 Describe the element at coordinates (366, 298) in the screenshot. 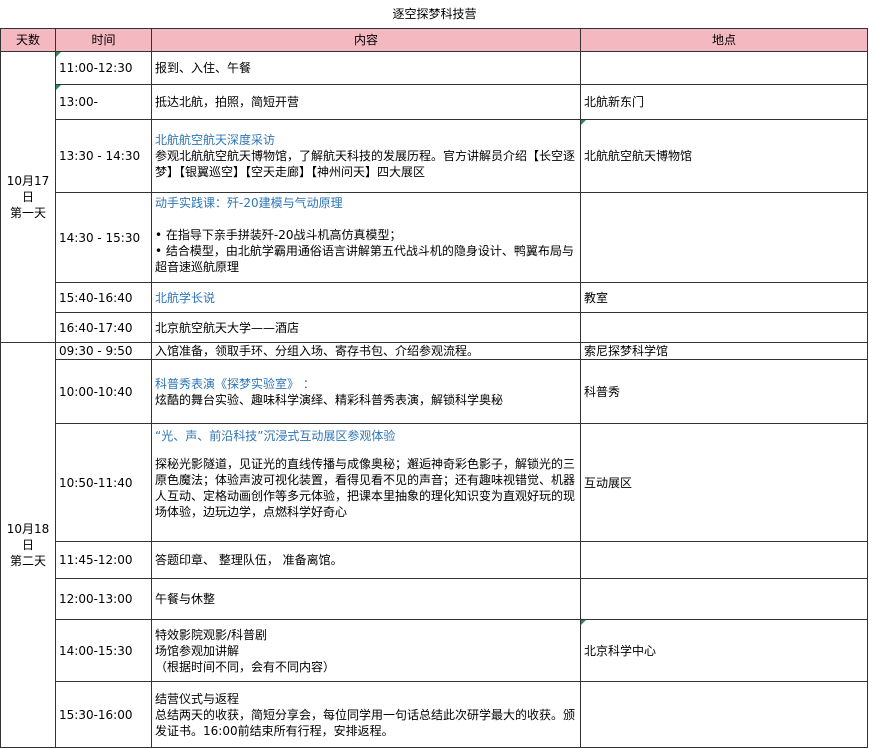

I see `content-cell: 北航学长说` at that location.